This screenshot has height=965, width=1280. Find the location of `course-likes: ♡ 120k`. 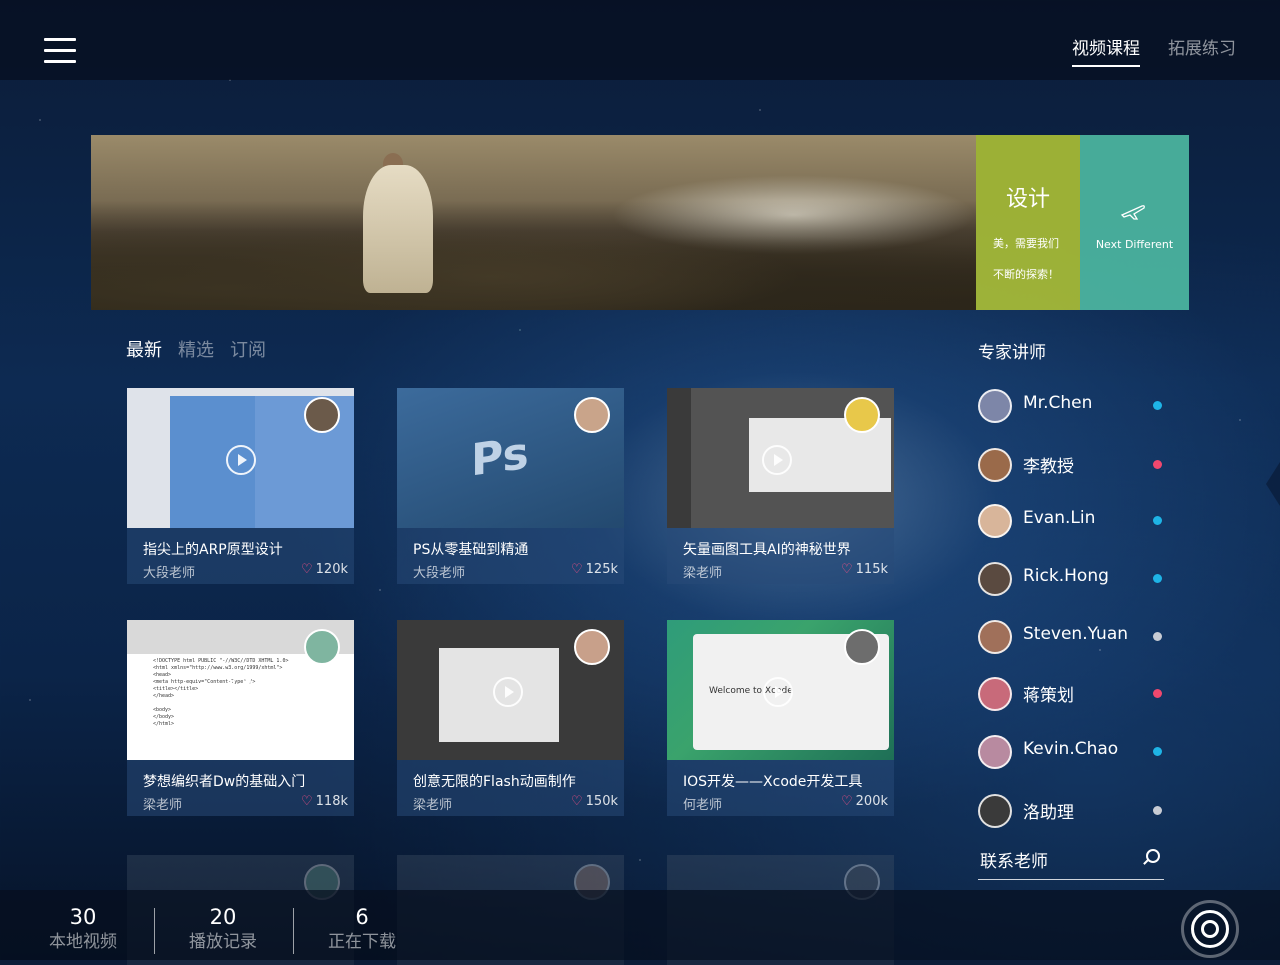

course-likes: ♡ 120k is located at coordinates (324, 569).